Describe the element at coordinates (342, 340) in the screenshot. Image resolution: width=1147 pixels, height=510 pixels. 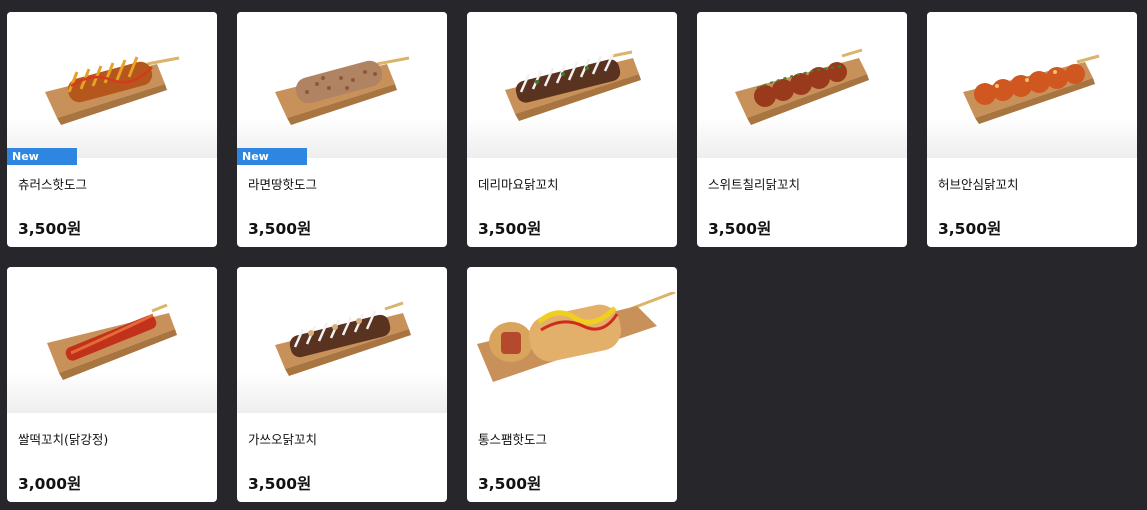
I see `katsuo-skewer-image` at that location.